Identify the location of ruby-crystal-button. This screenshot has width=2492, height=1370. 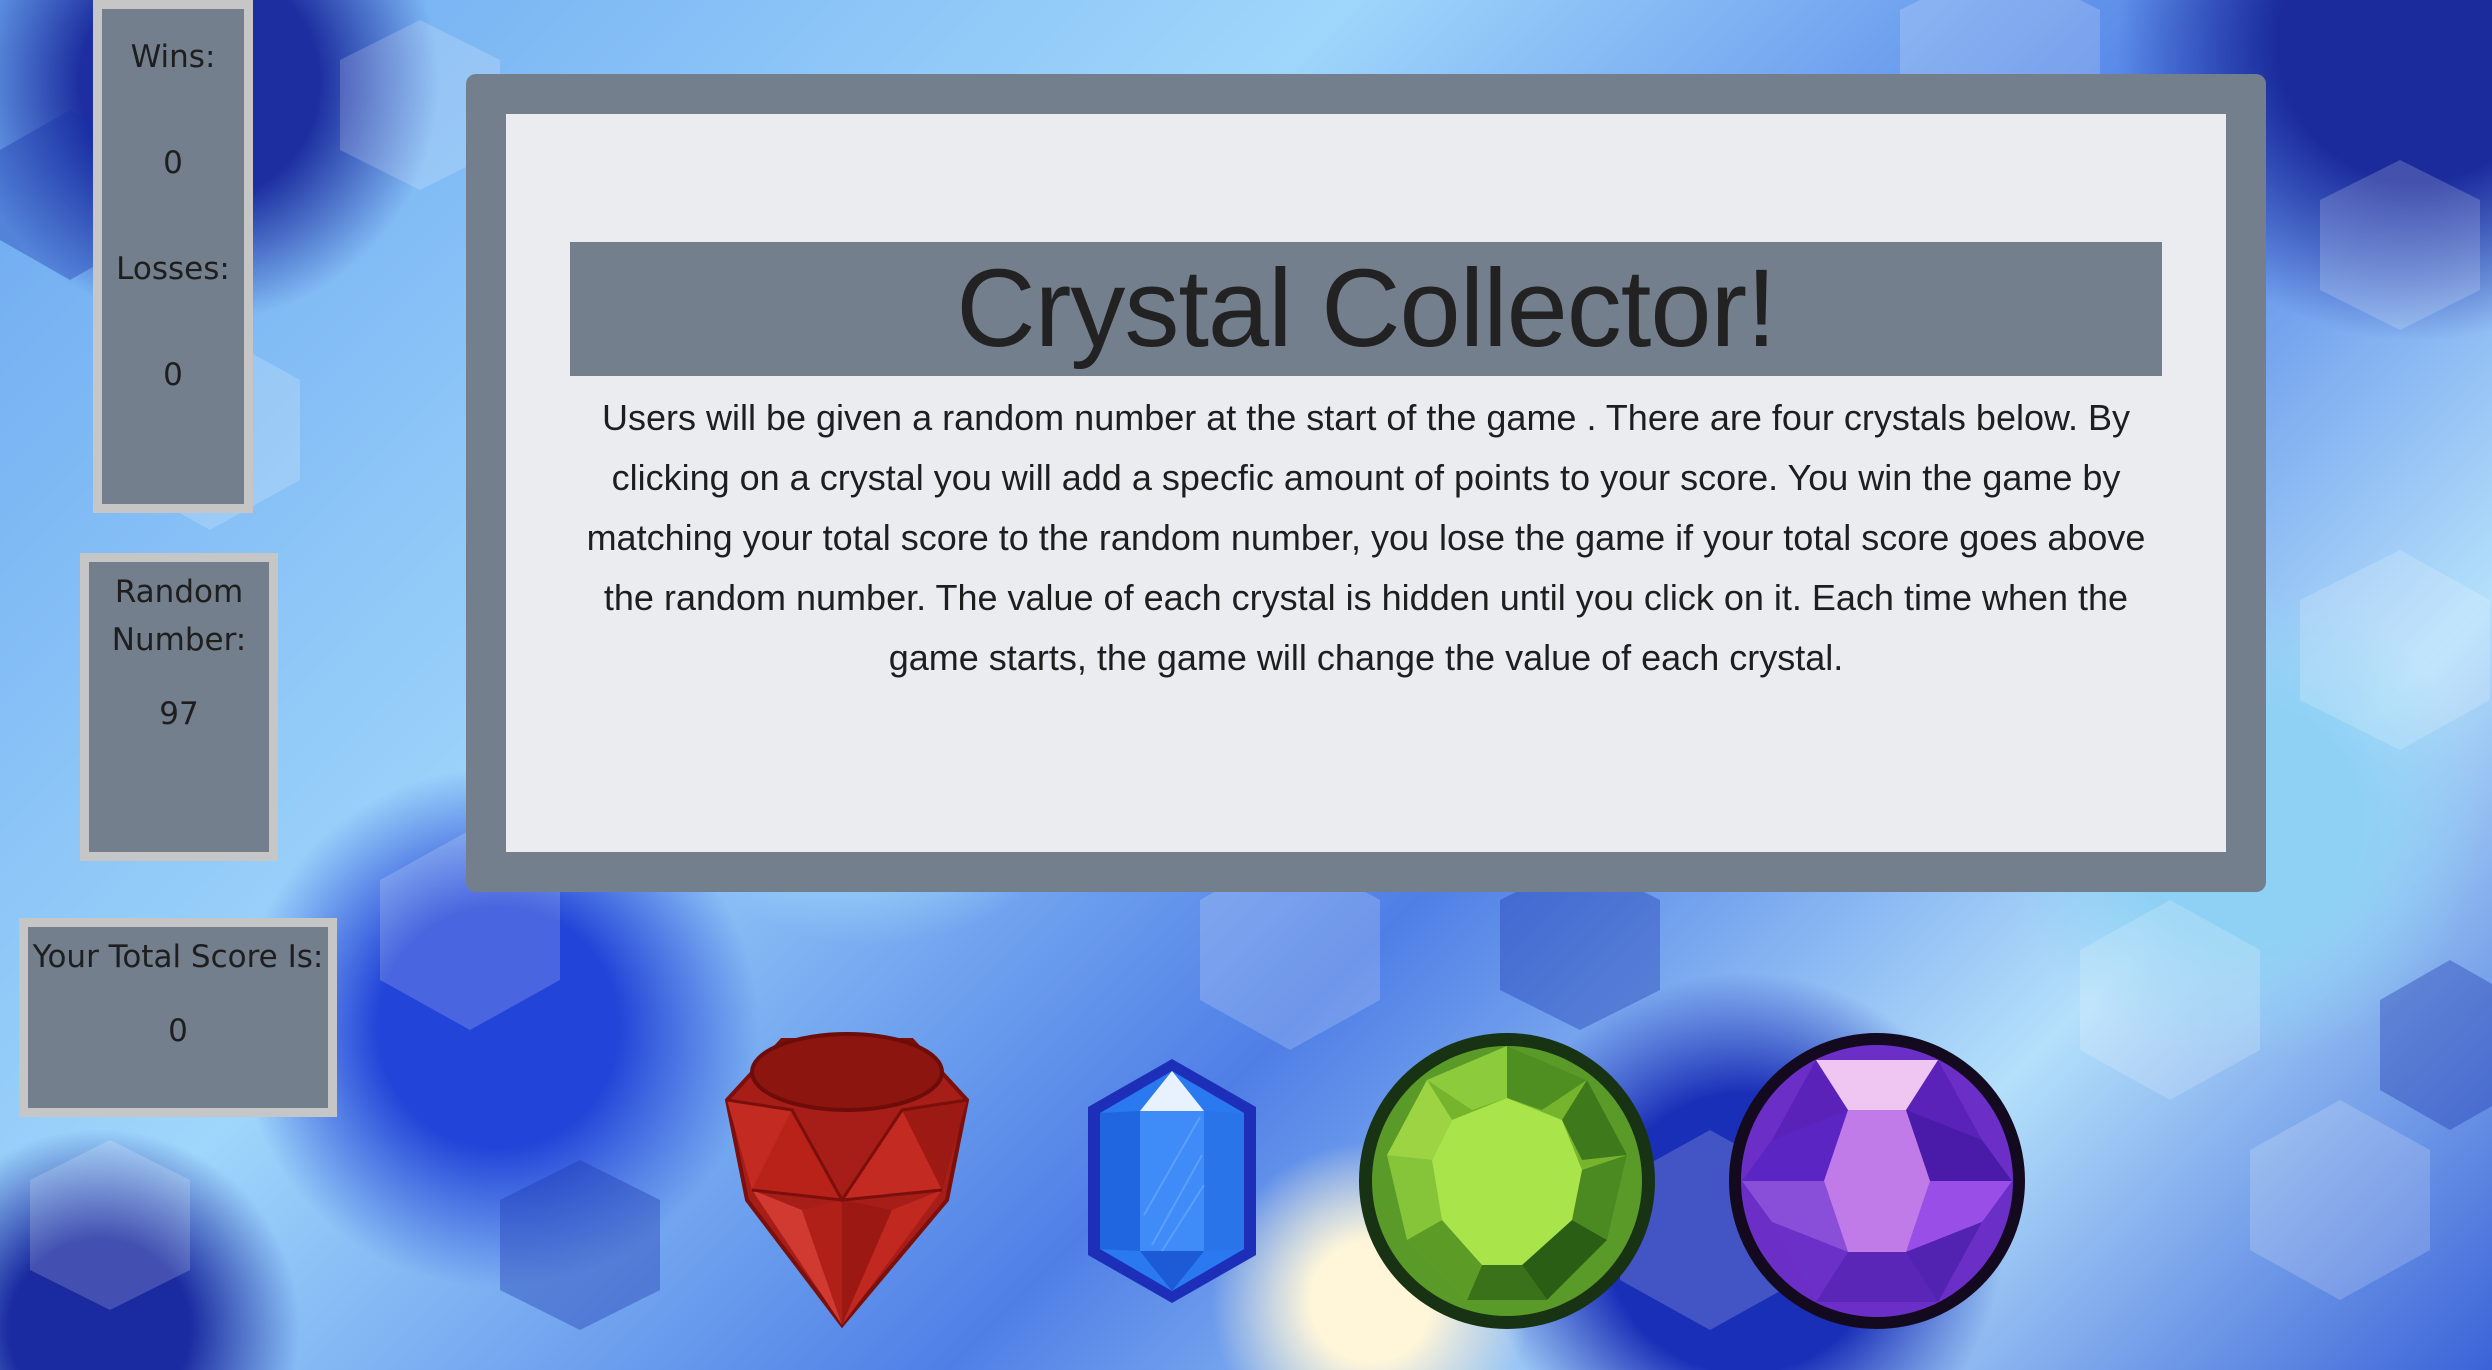
(847, 1180).